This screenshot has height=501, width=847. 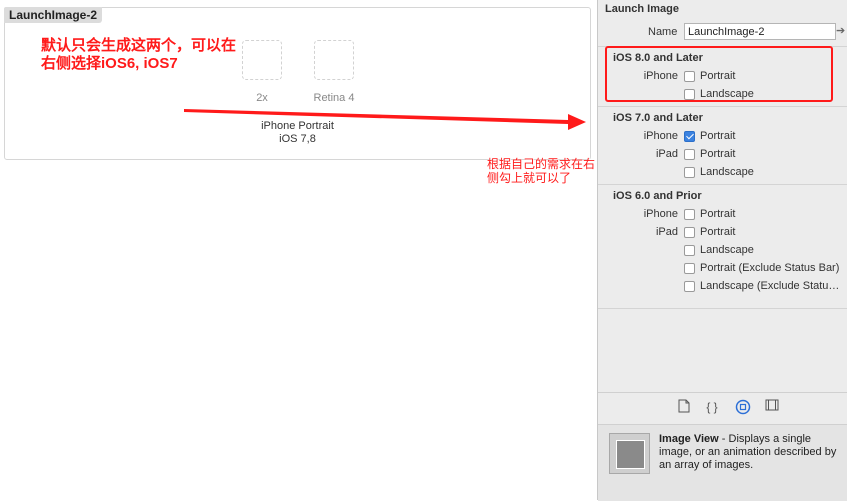 I want to click on inspector-title: Launch Image, so click(x=642, y=9).